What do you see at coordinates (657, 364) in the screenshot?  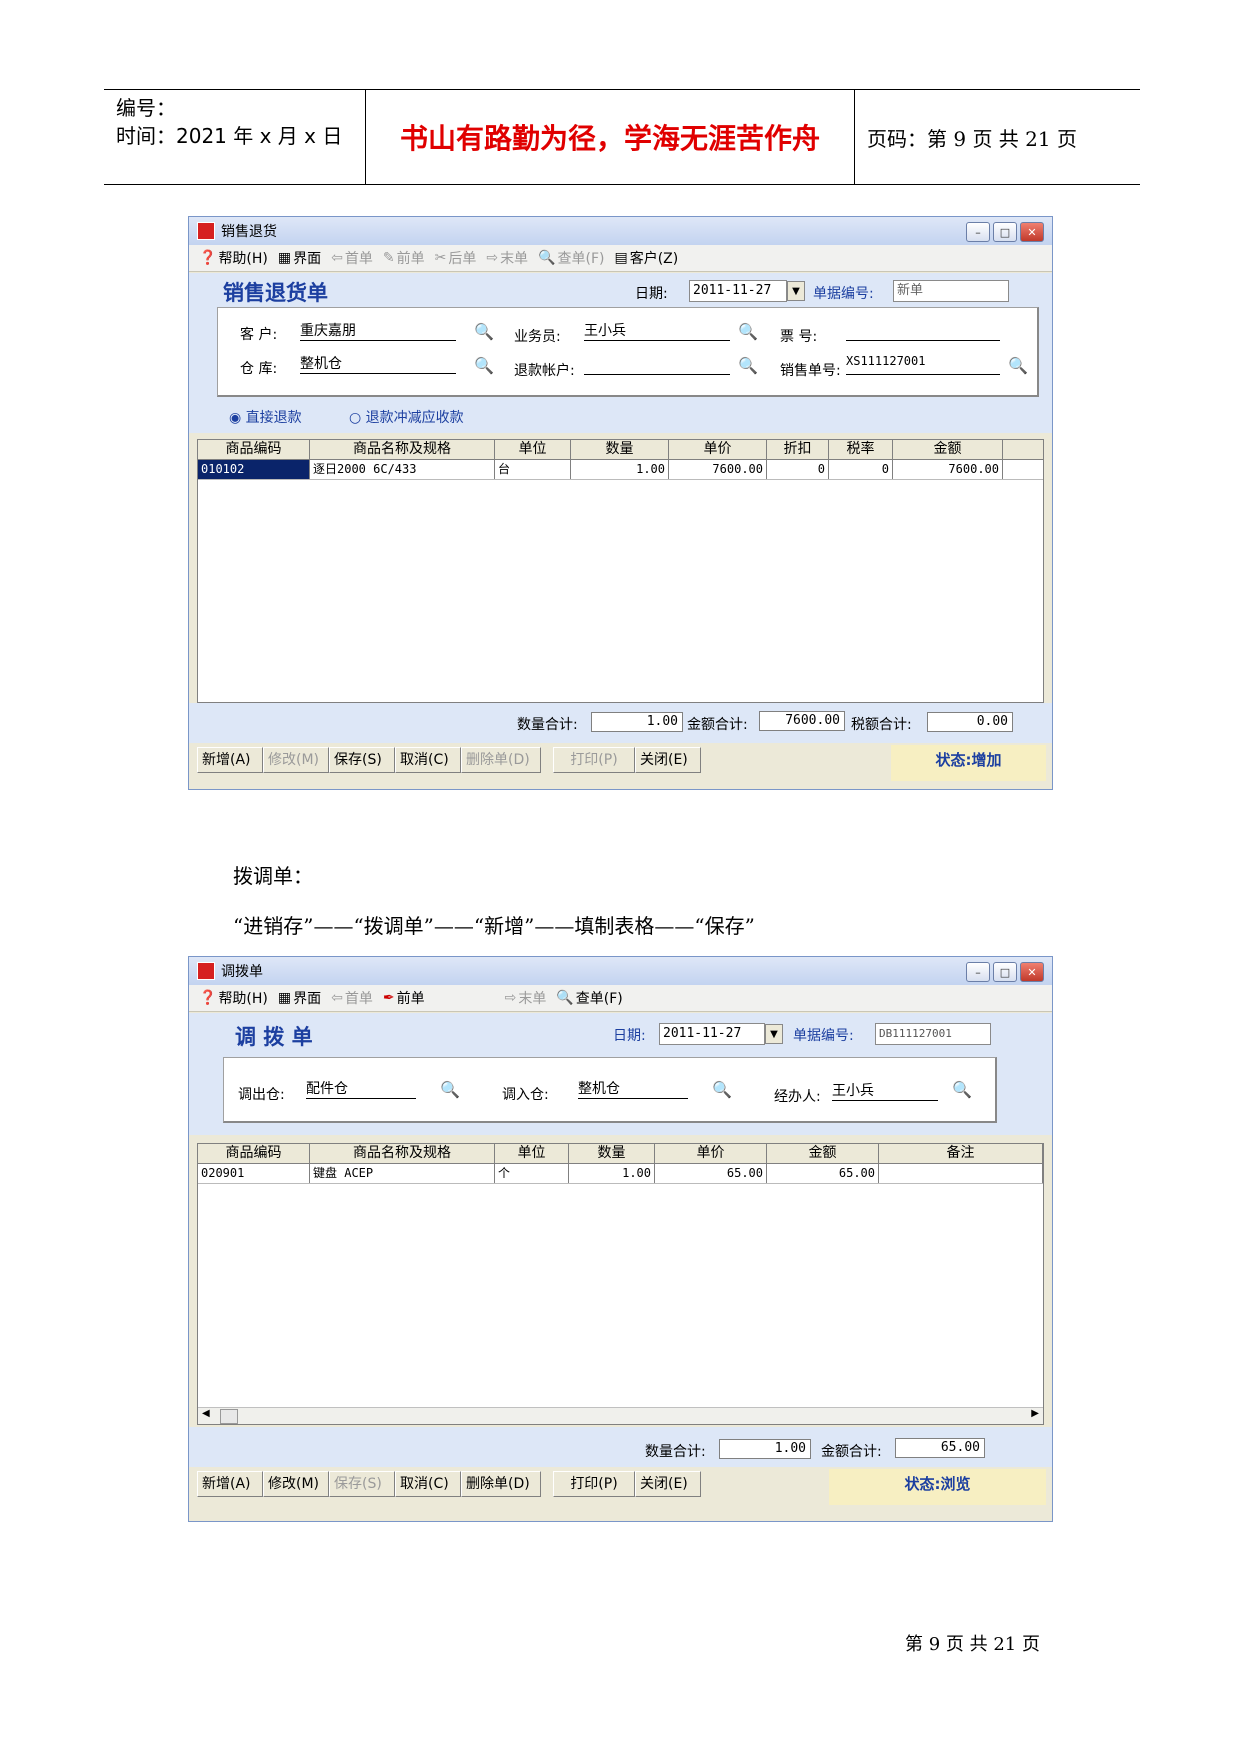 I see `refund-account-field` at bounding box center [657, 364].